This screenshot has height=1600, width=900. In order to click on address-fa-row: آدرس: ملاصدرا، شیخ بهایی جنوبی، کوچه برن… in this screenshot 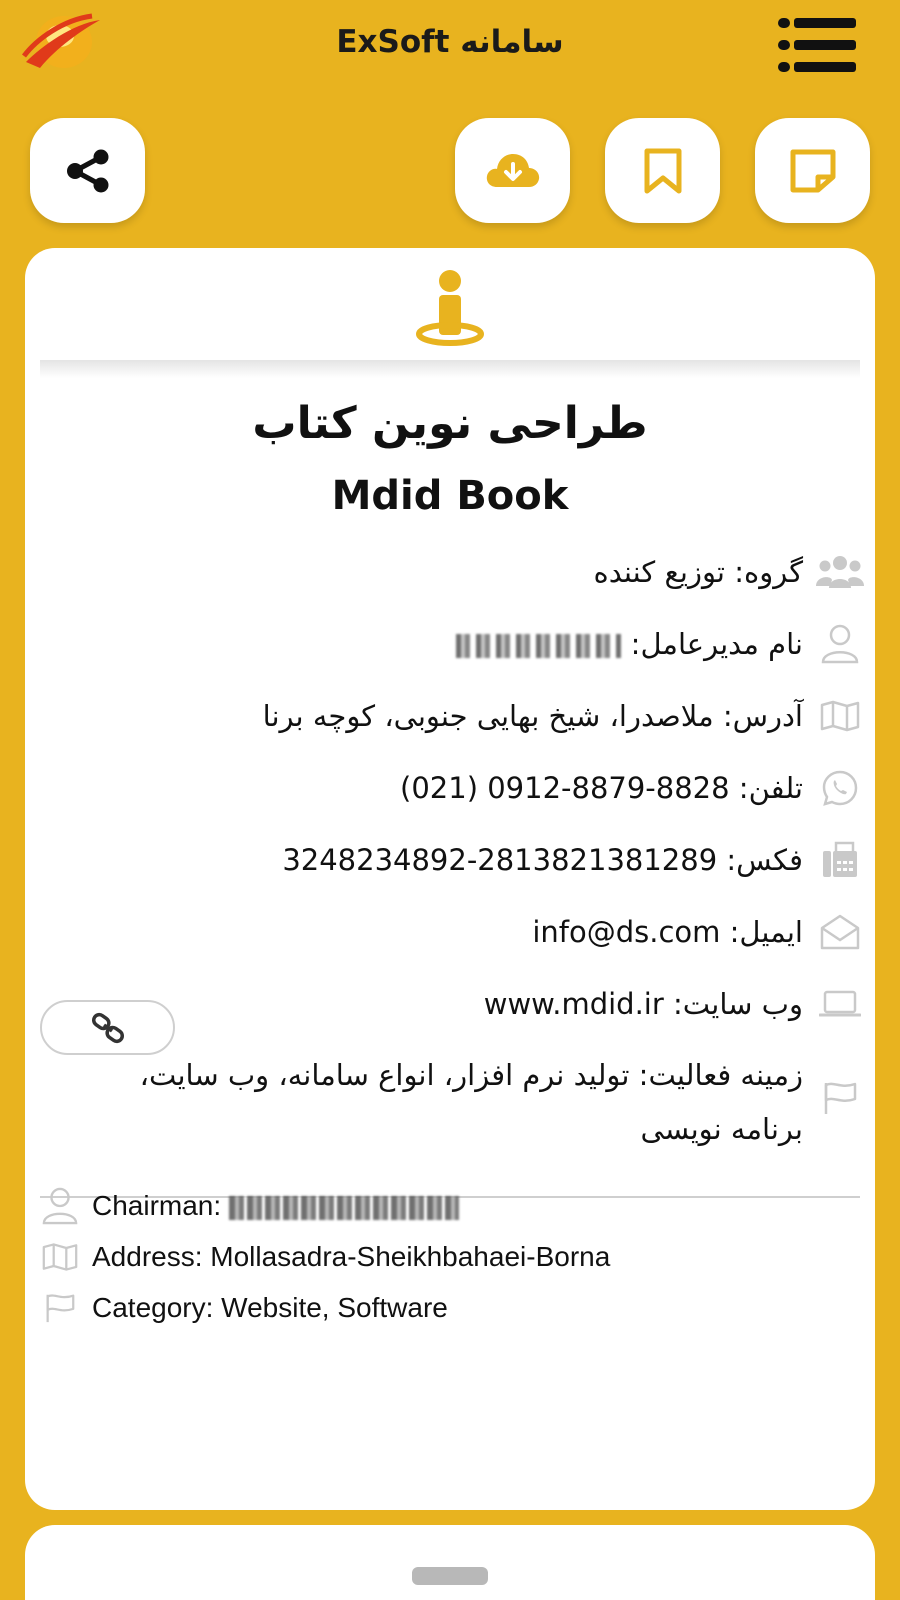, I will do `click(564, 716)`.